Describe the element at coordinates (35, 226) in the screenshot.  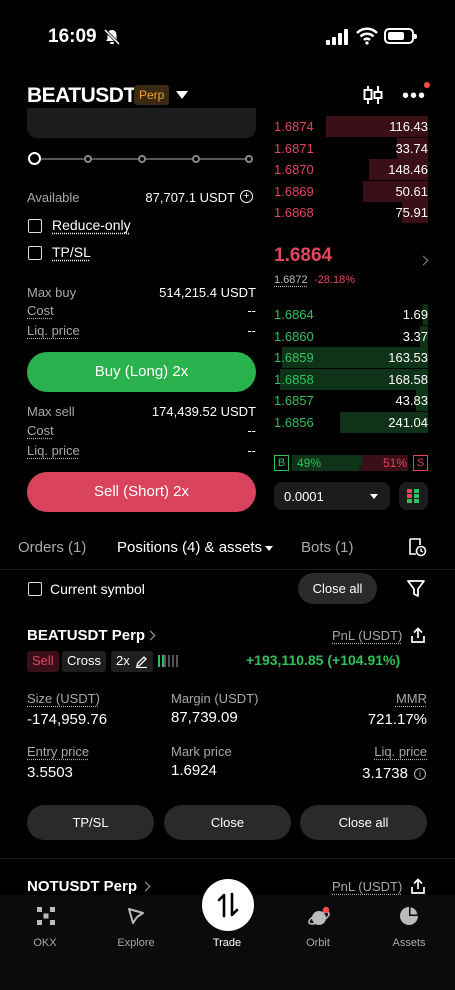
I see `reduce-only-checkbox` at that location.